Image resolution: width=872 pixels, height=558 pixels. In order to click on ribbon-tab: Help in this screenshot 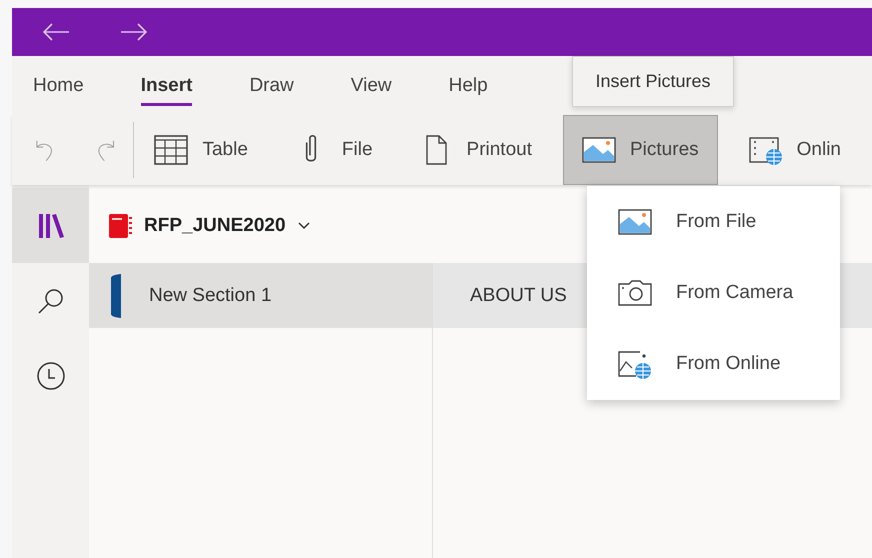, I will do `click(468, 87)`.